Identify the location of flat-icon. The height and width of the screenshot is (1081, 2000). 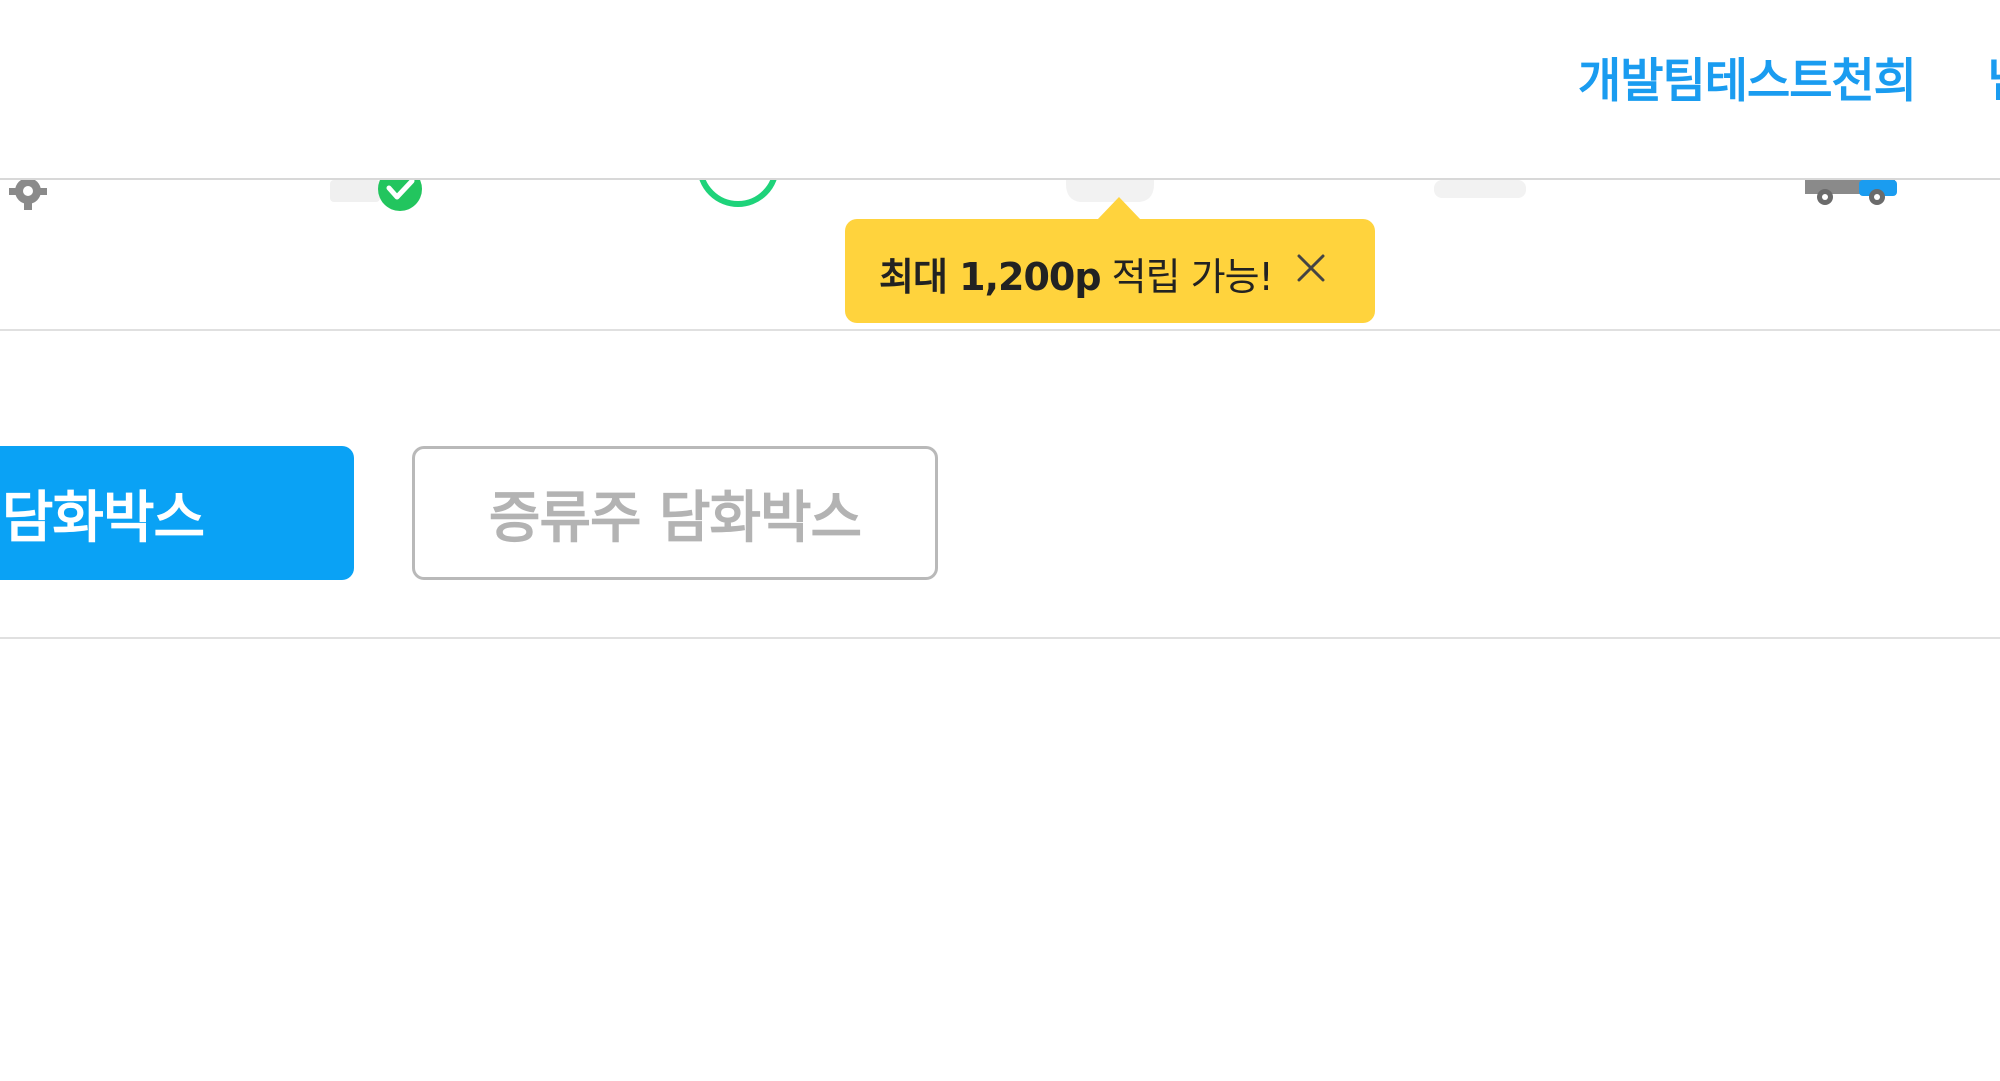
(1480, 191).